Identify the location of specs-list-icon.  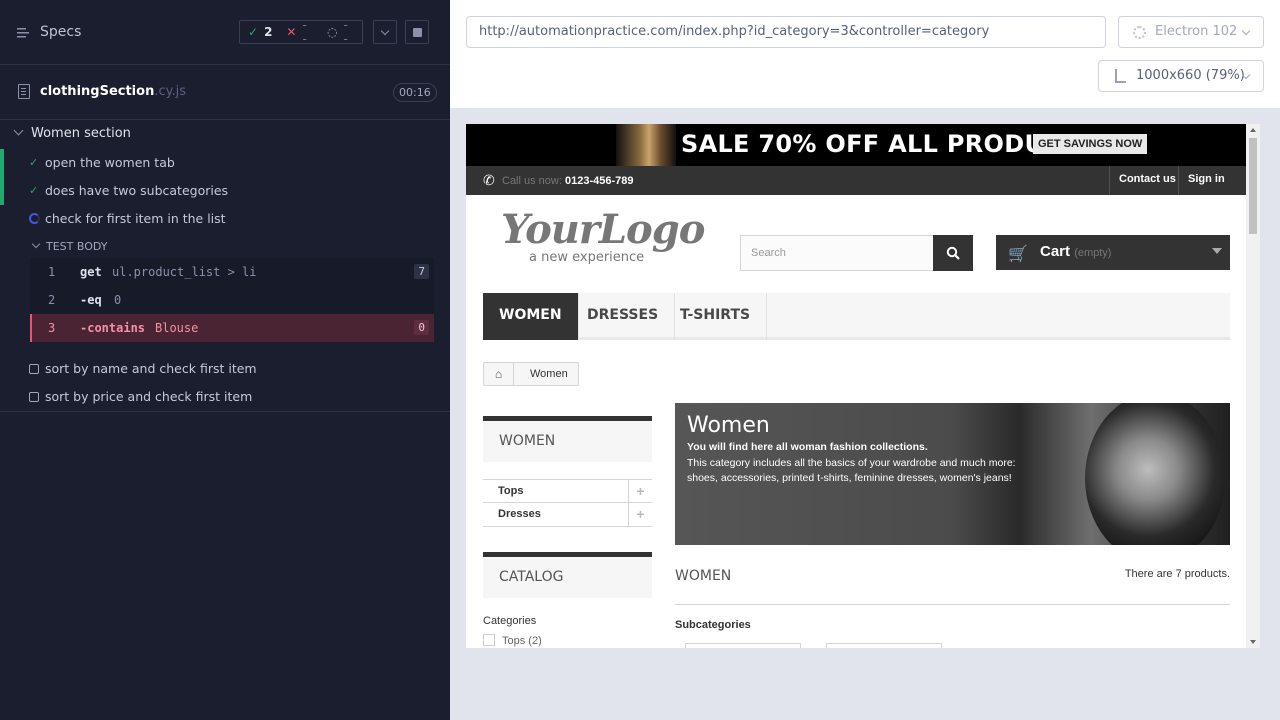
(24, 33).